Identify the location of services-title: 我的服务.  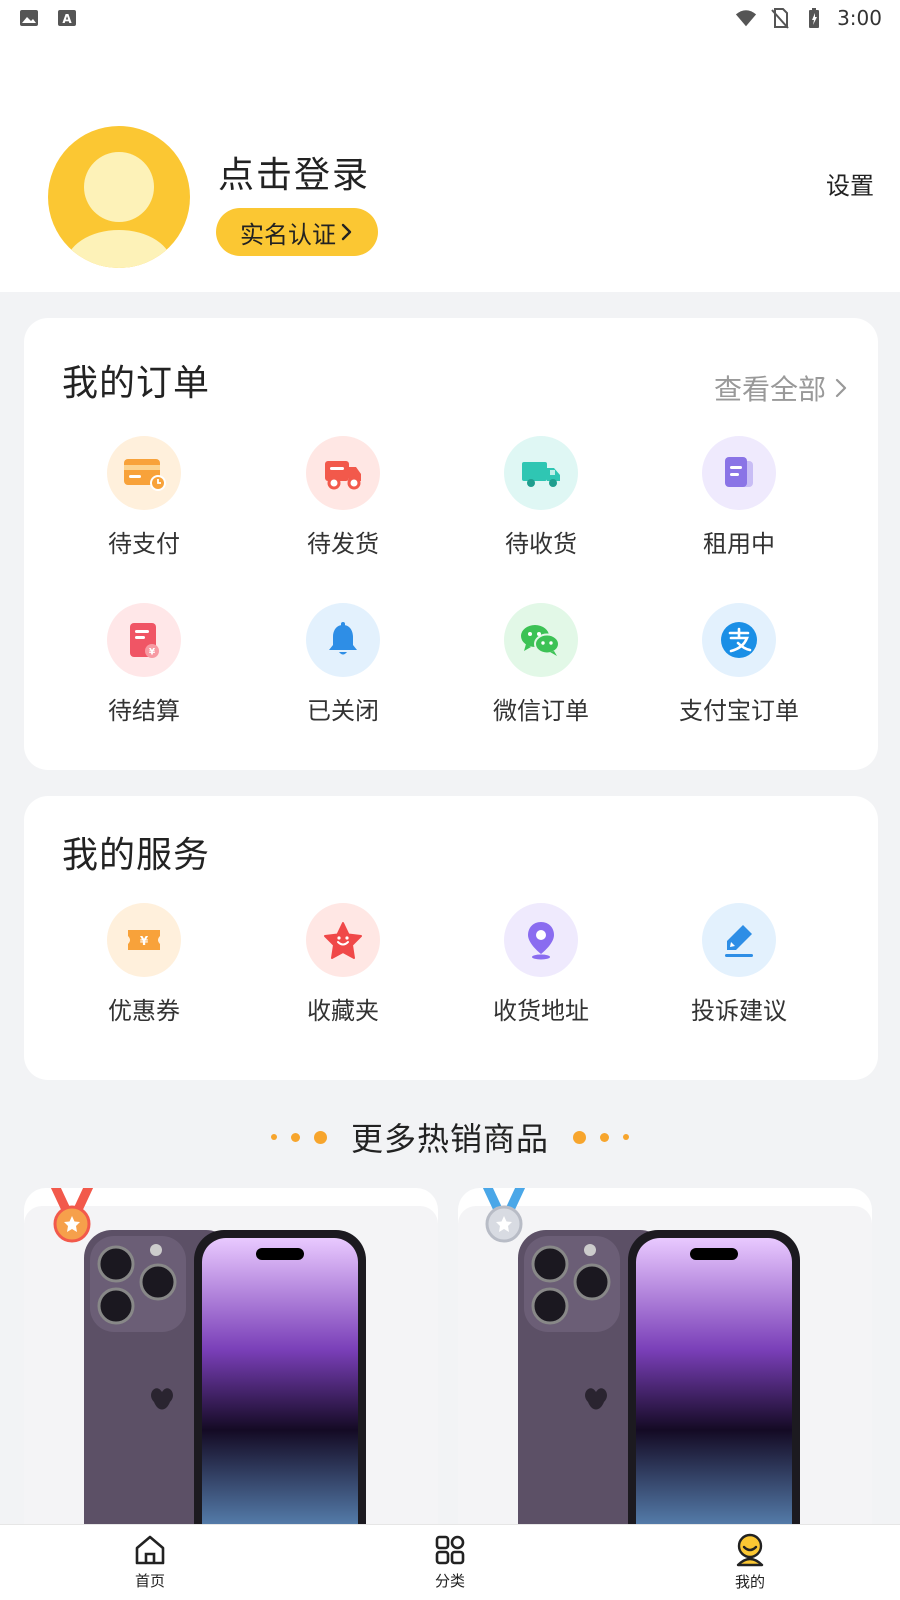
(136, 855).